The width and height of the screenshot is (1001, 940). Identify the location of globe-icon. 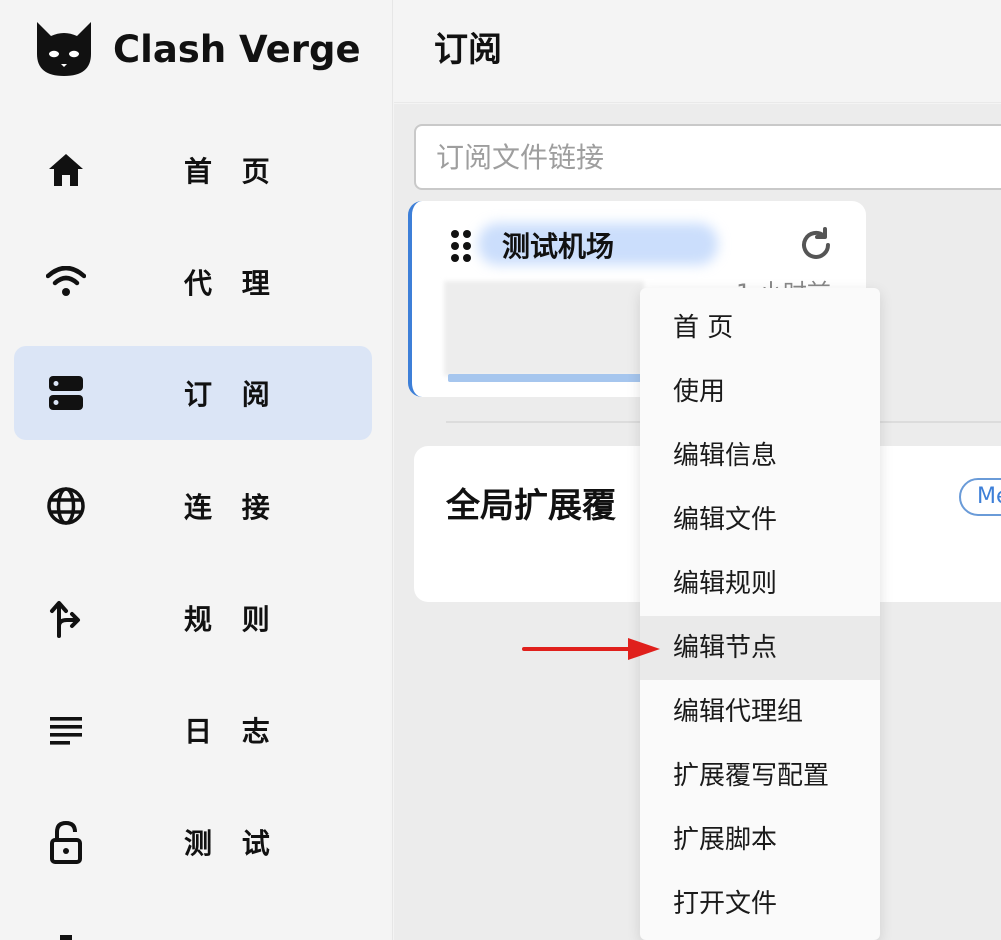
(66, 506).